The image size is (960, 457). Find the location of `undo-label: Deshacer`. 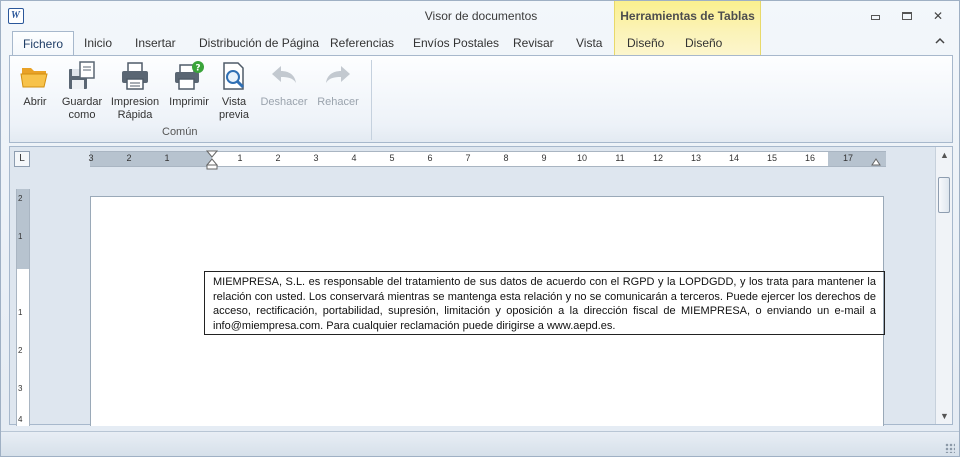

undo-label: Deshacer is located at coordinates (284, 102).